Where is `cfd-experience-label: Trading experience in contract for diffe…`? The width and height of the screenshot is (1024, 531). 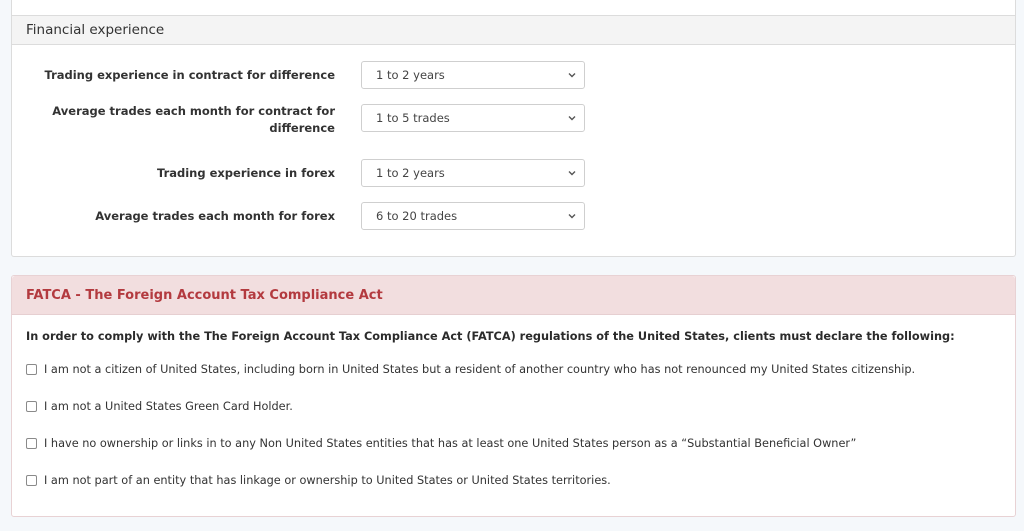 cfd-experience-label: Trading experience in contract for diffe… is located at coordinates (189, 75).